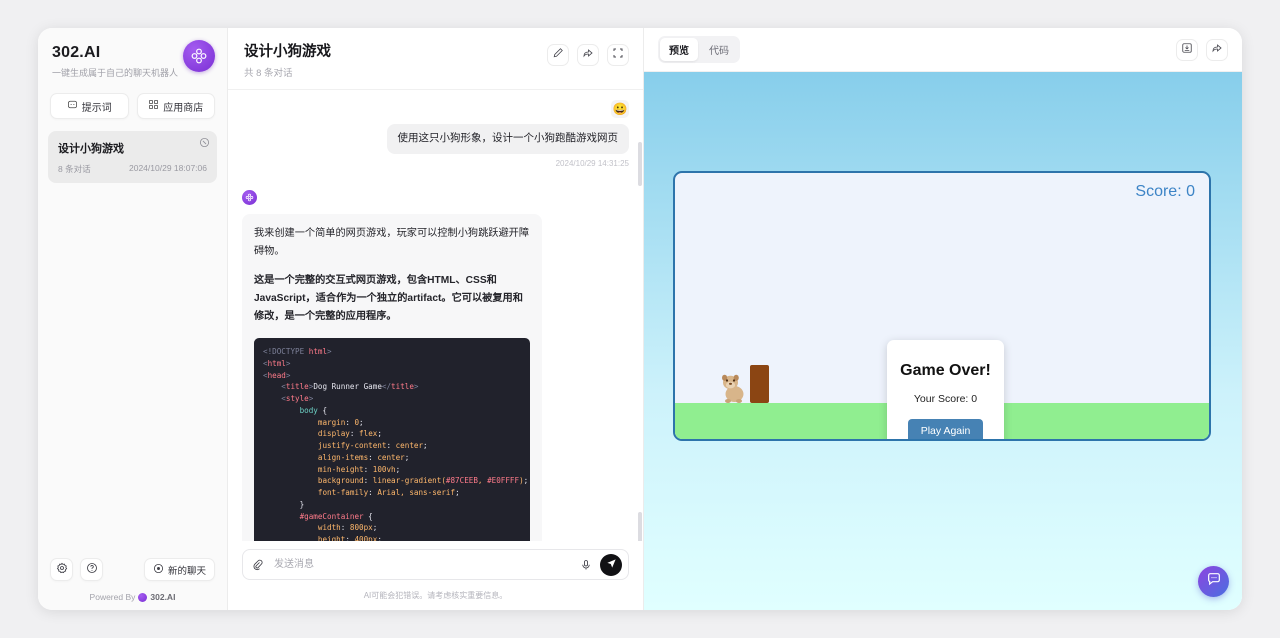 This screenshot has height=638, width=1280. I want to click on send-icon, so click(611, 565).